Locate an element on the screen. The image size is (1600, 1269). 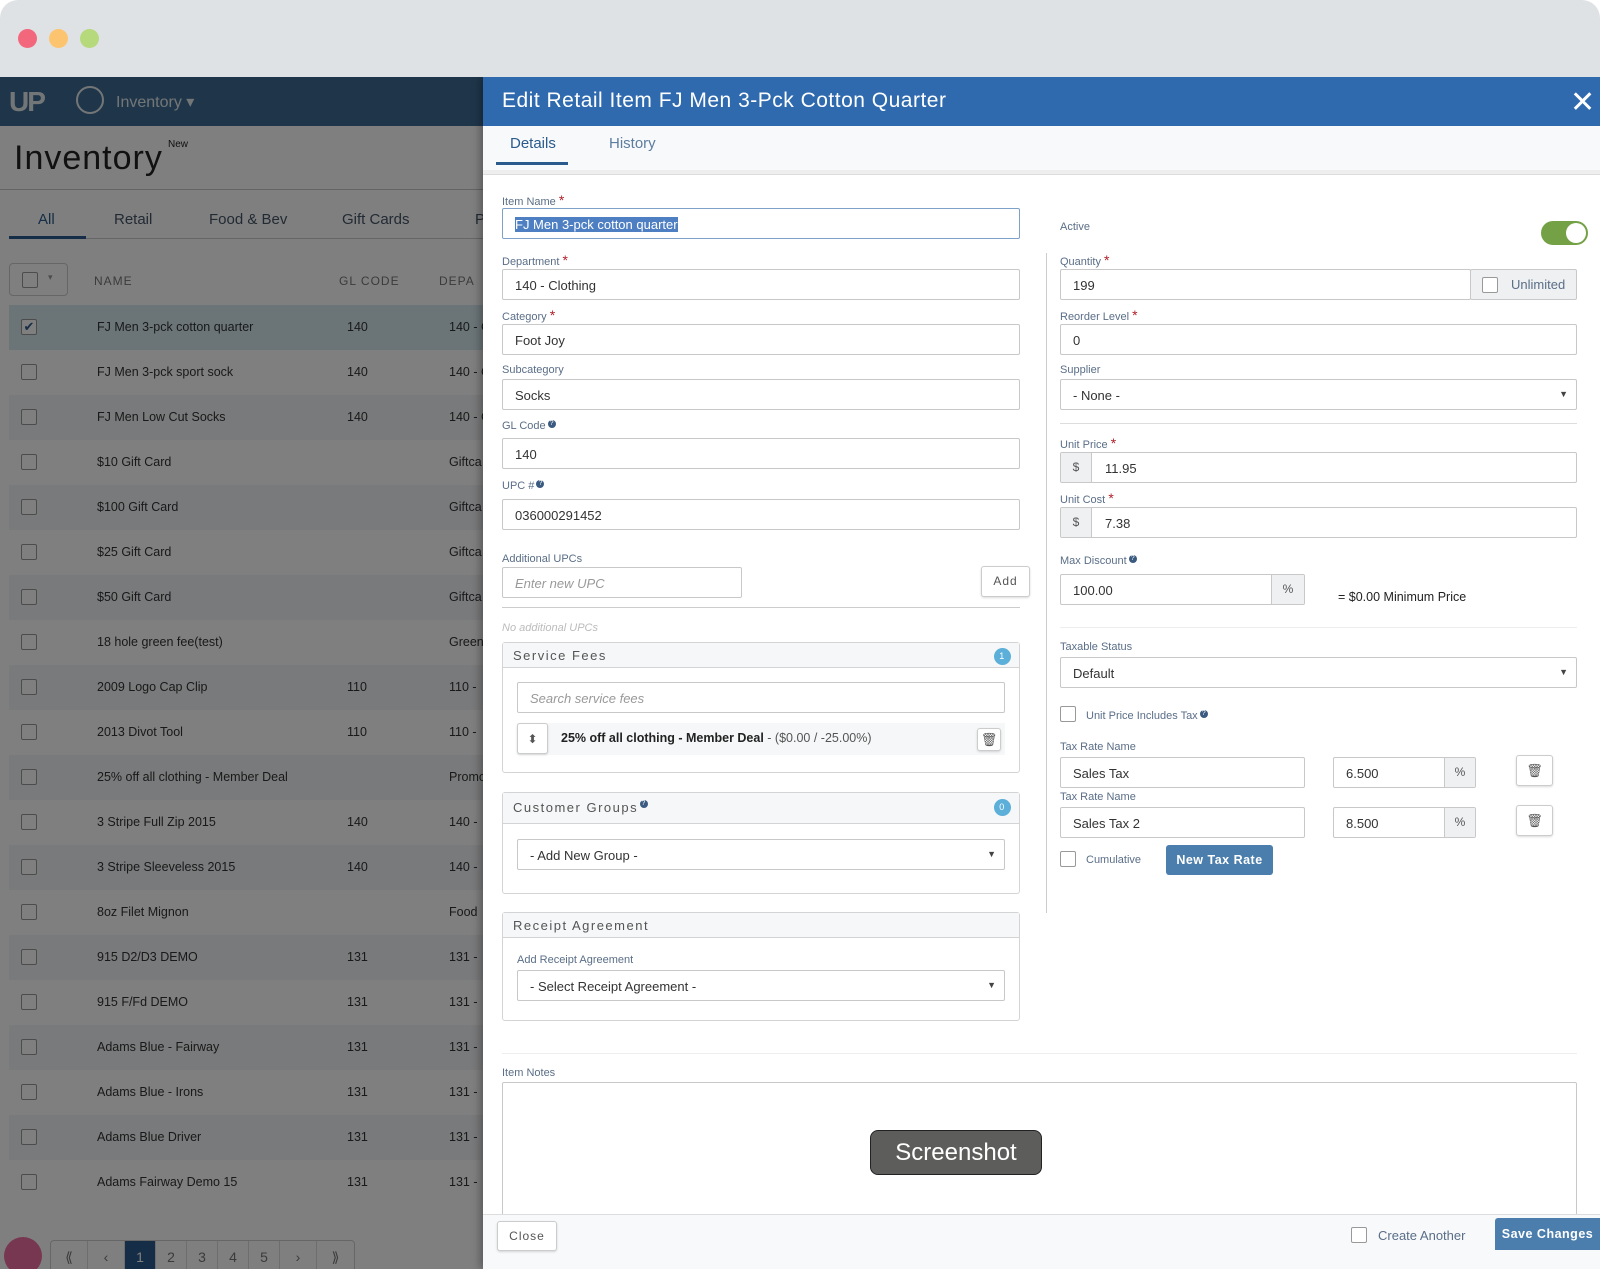
additional-upcs-label: Additional UPCs is located at coordinates (542, 559).